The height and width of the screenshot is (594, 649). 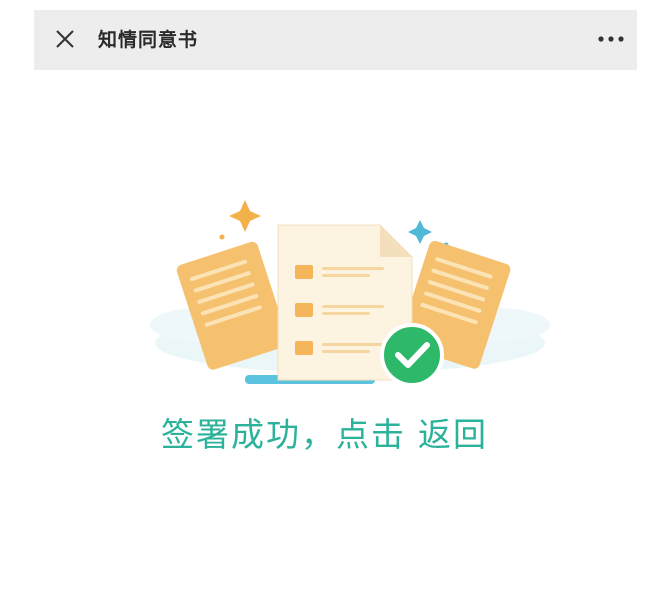 I want to click on return-link: 返回, so click(x=453, y=434).